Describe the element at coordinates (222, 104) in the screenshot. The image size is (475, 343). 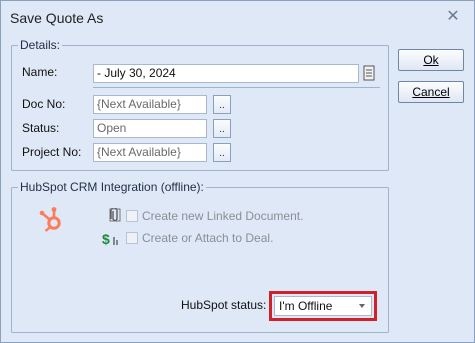
I see `doc-no-browse-button: ..` at that location.